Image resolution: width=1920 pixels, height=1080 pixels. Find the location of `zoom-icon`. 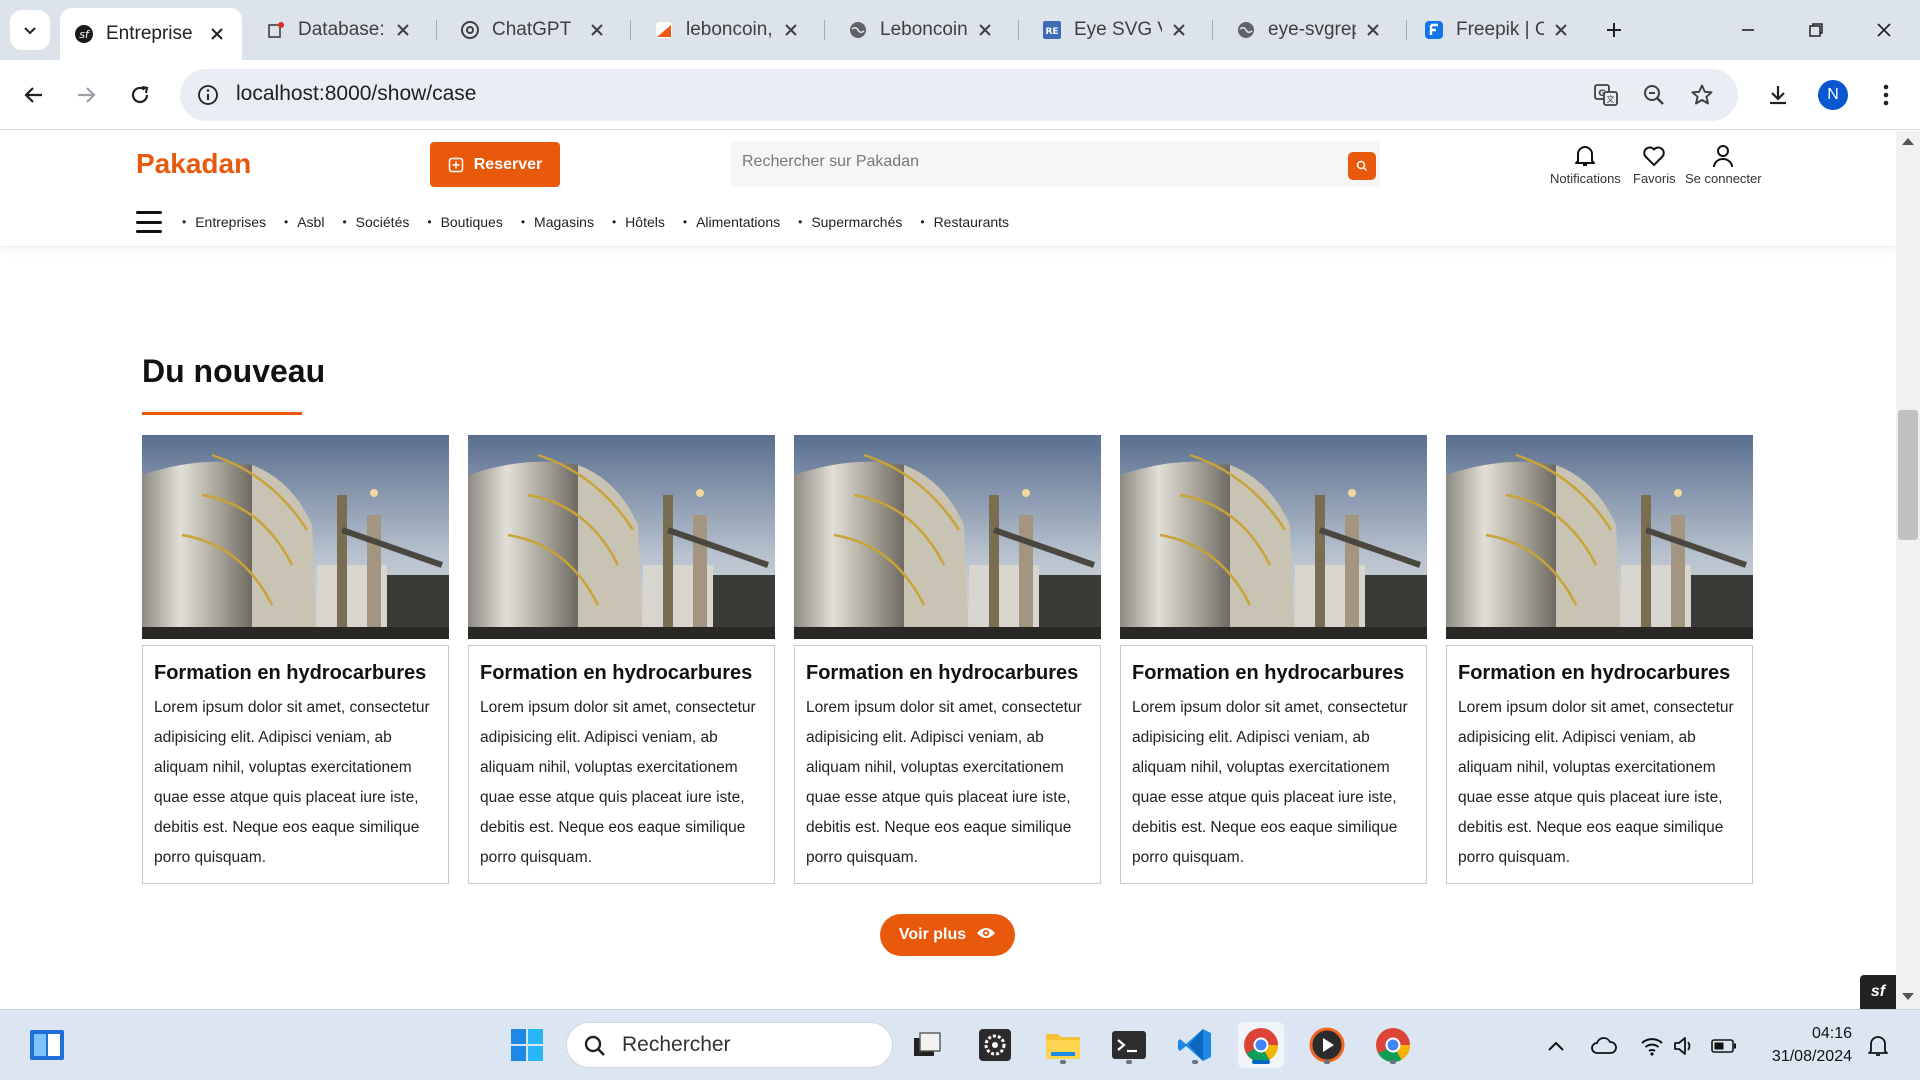

zoom-icon is located at coordinates (1654, 95).